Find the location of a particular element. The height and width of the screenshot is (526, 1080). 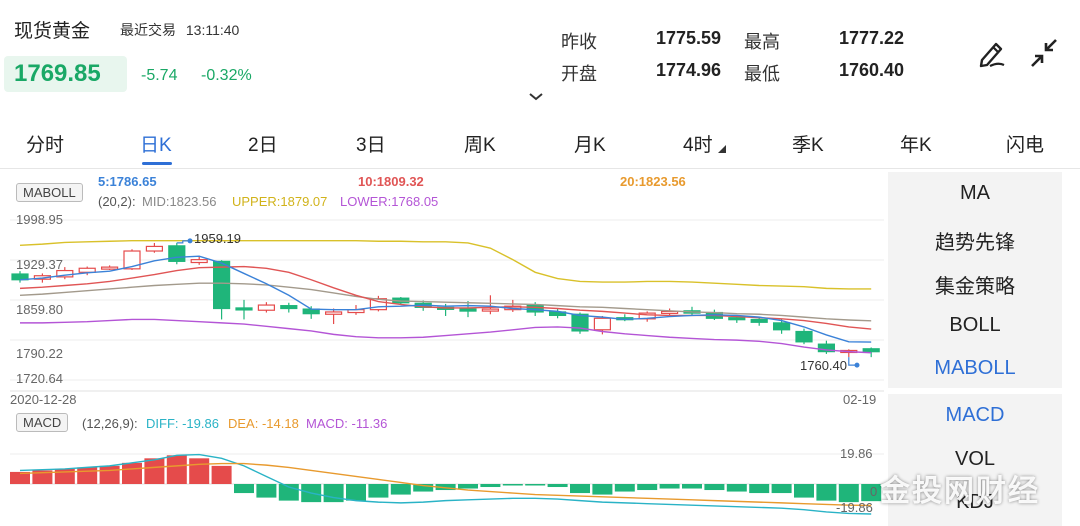

side-item-trend: 趋势先锋 is located at coordinates (975, 240).